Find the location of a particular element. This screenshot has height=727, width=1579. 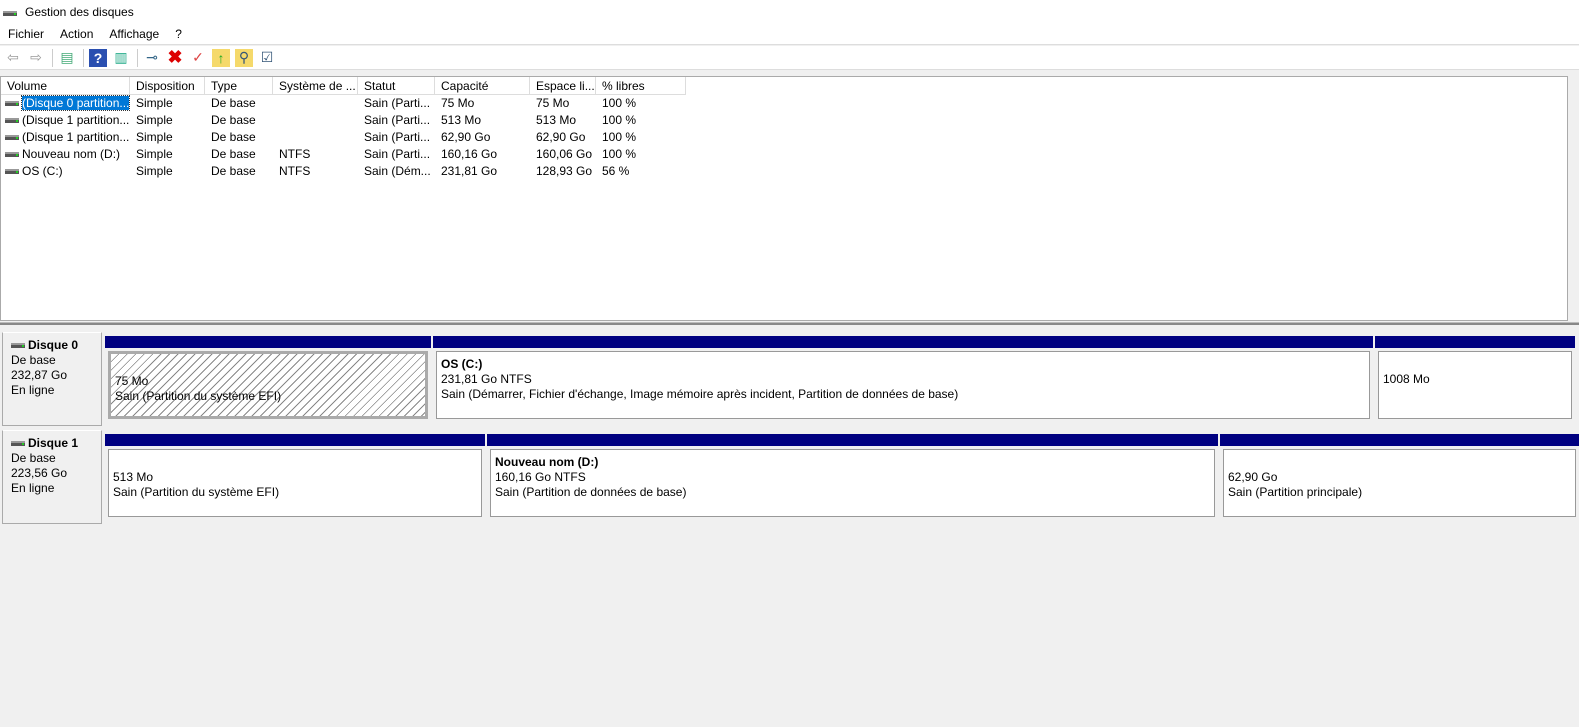

table-cell: 100 % is located at coordinates (619, 120).